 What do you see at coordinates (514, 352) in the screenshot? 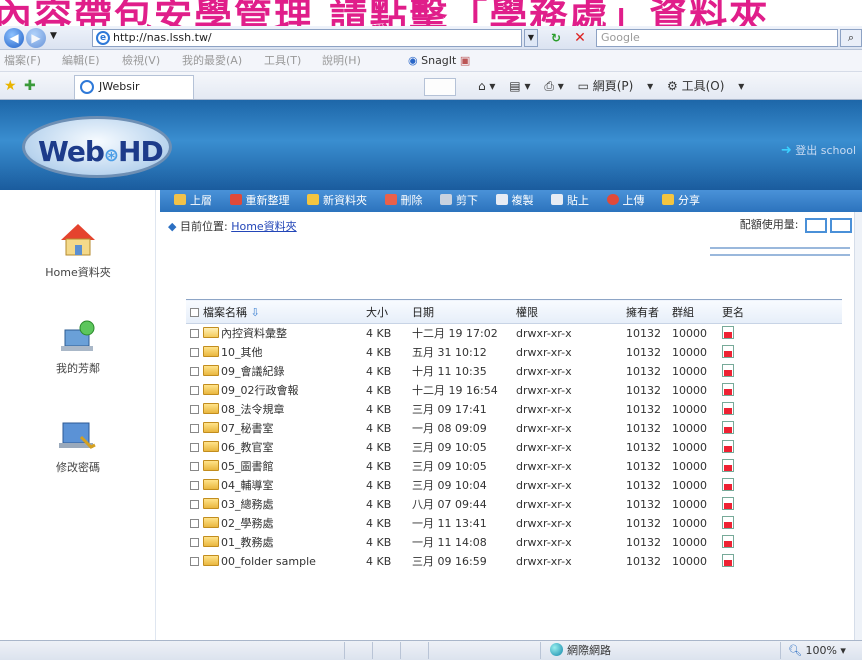
I see `table-row: 10_其他 4 KB 五月 31 10:12 drwxr-xr-x 10132 10000` at bounding box center [514, 352].